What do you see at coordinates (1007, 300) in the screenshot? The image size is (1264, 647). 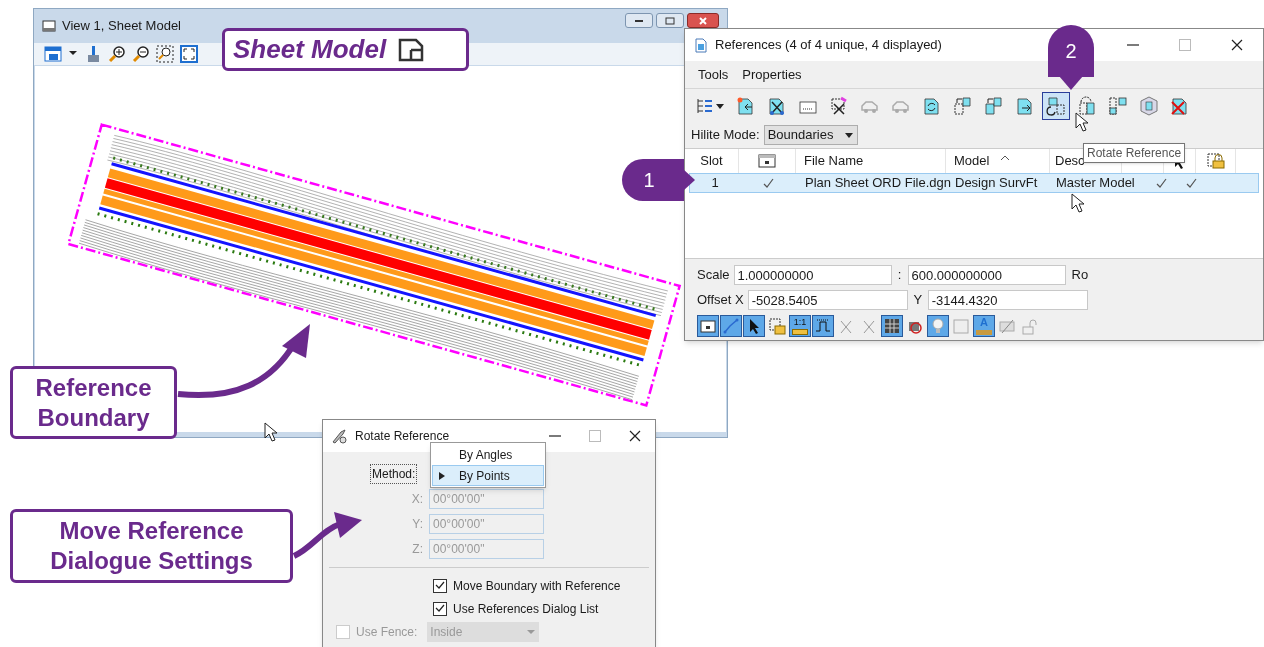 I see `input-field: -3144.4320` at bounding box center [1007, 300].